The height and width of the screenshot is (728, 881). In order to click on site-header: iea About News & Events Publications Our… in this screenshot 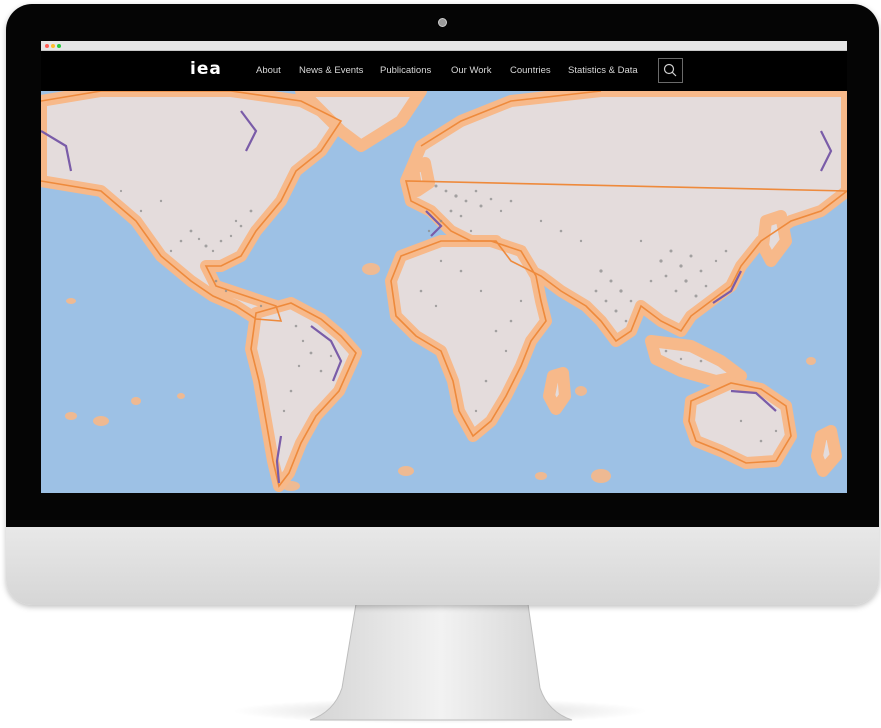, I will do `click(444, 71)`.